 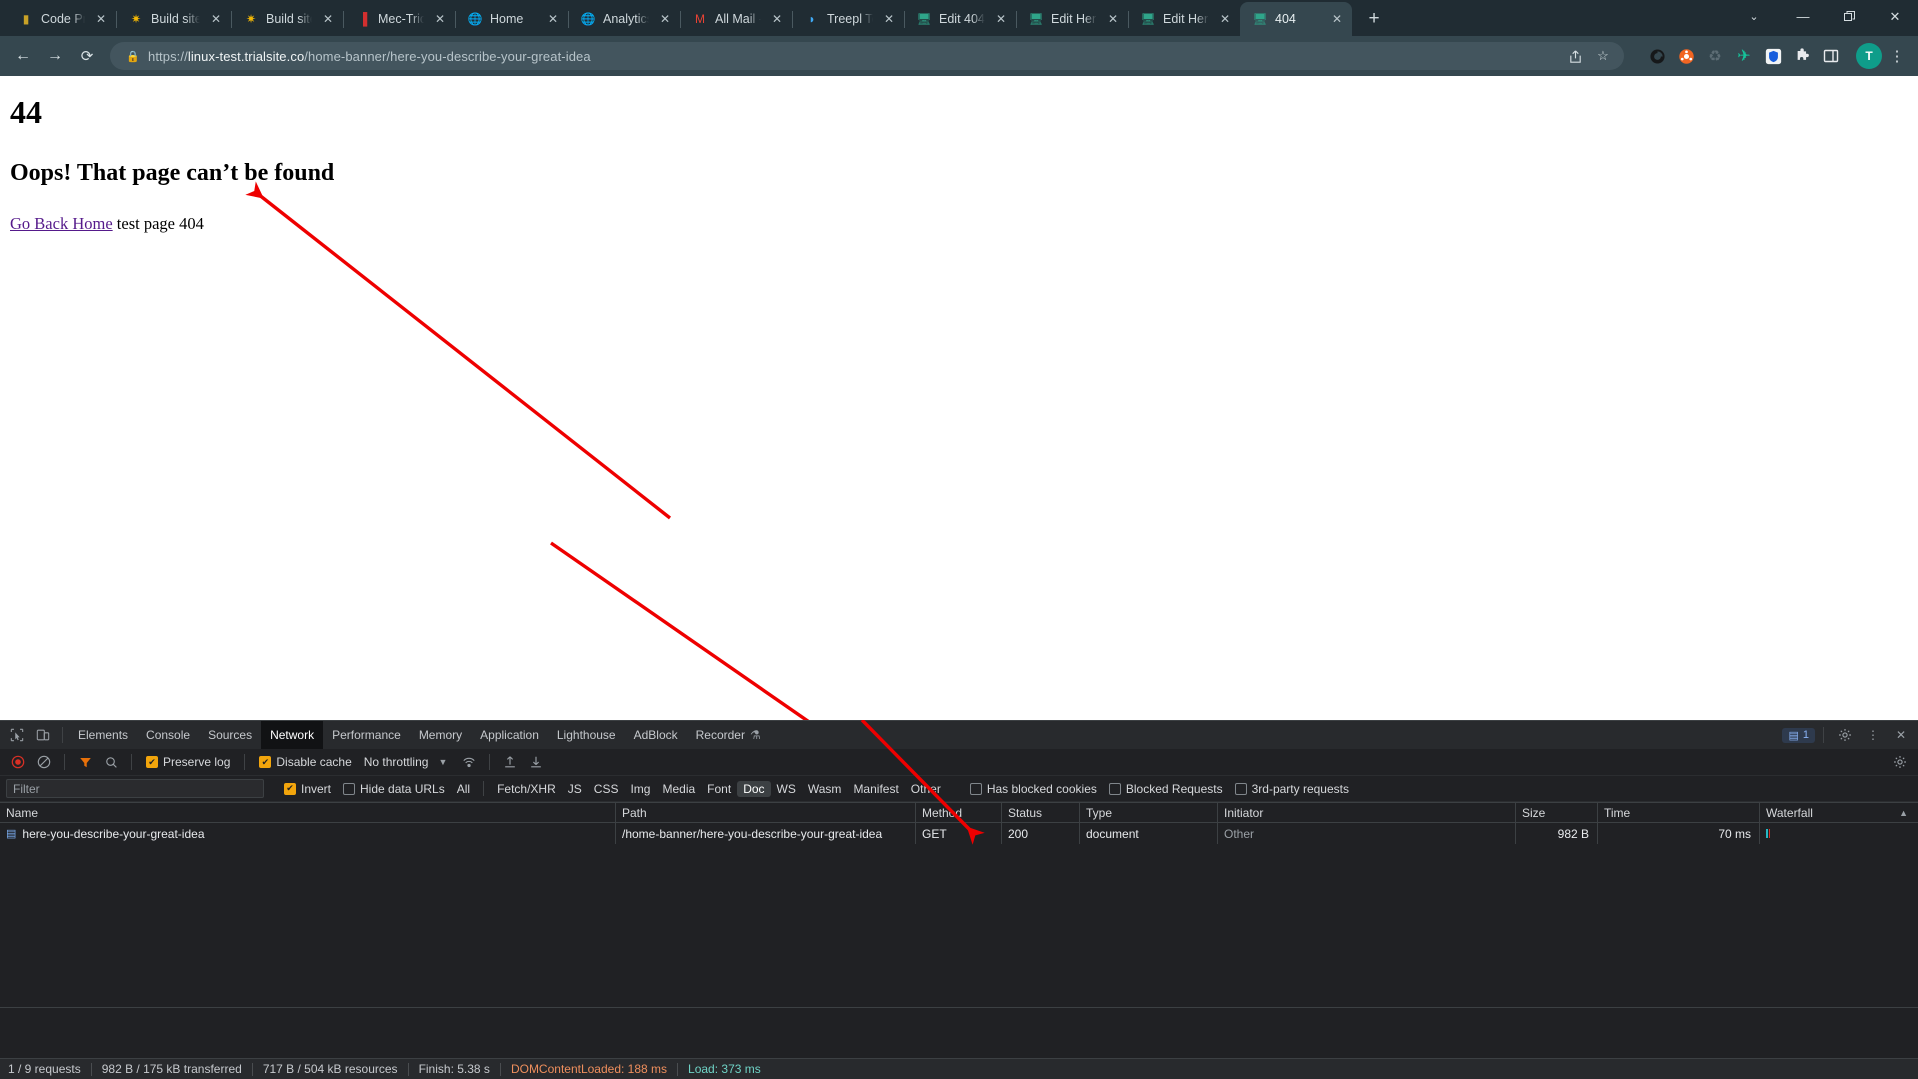 I want to click on puzzle-extension-icon, so click(x=1802, y=56).